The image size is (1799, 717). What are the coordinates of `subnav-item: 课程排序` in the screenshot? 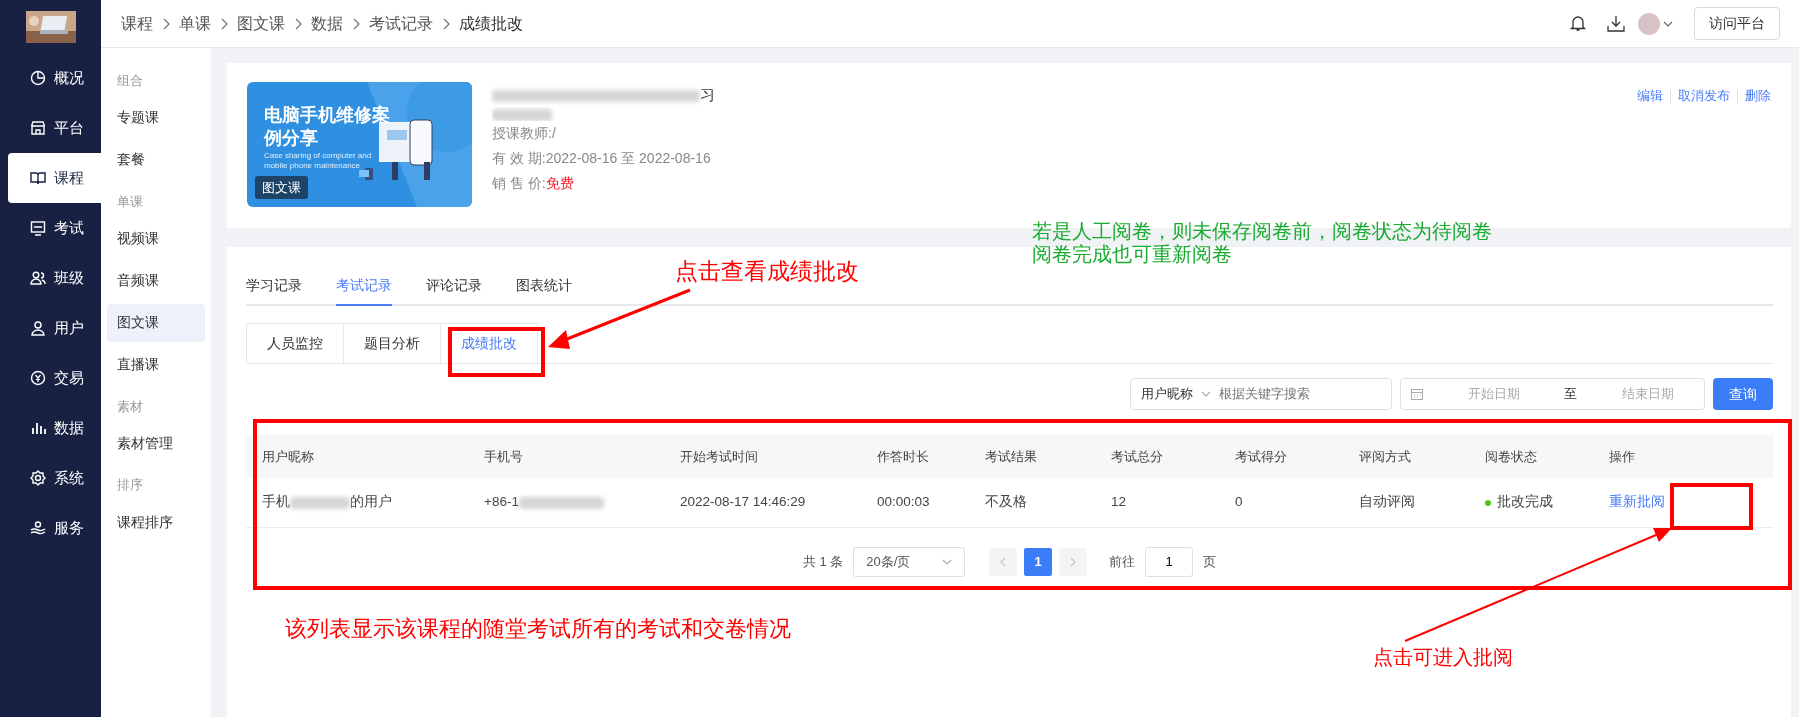 It's located at (156, 522).